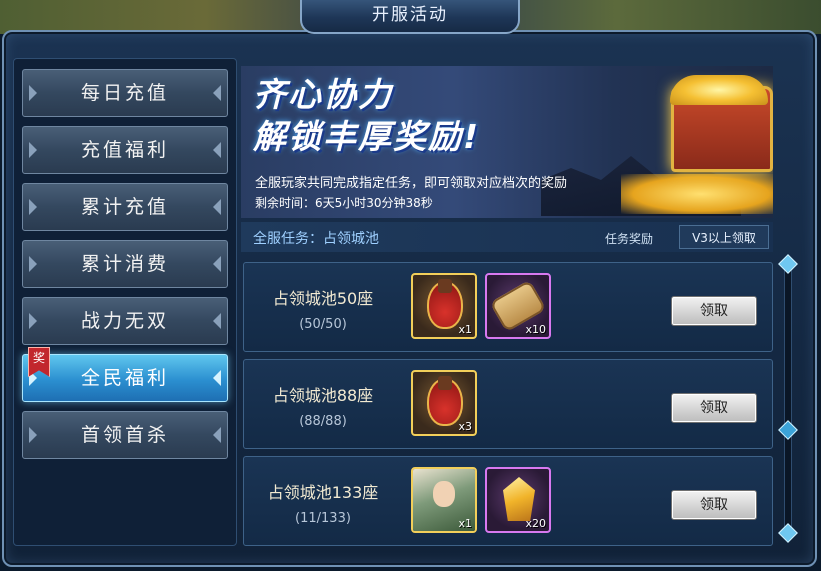 The image size is (821, 571). What do you see at coordinates (535, 329) in the screenshot?
I see `reward-quantity: x10` at bounding box center [535, 329].